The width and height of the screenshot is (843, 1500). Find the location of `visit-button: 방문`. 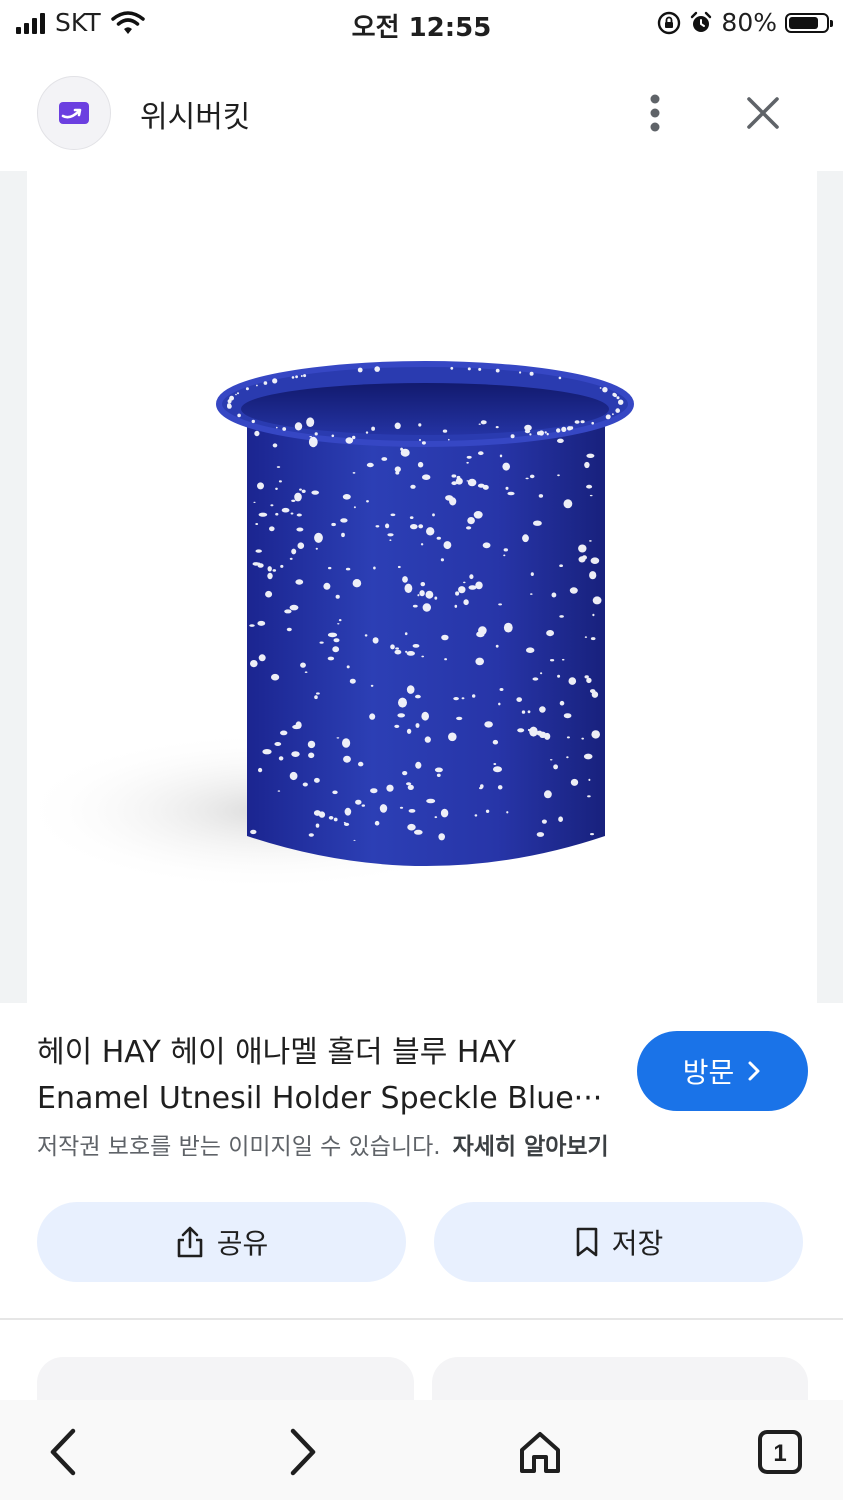

visit-button: 방문 is located at coordinates (722, 1071).